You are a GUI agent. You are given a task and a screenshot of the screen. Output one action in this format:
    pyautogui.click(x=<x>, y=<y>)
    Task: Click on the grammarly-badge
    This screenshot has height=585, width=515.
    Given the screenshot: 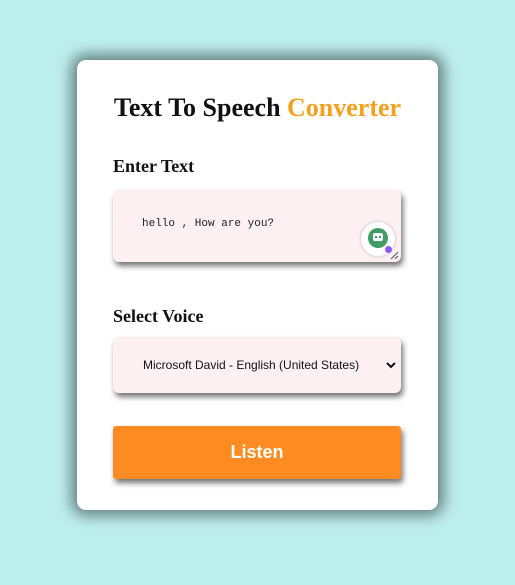 What is the action you would take?
    pyautogui.click(x=378, y=238)
    